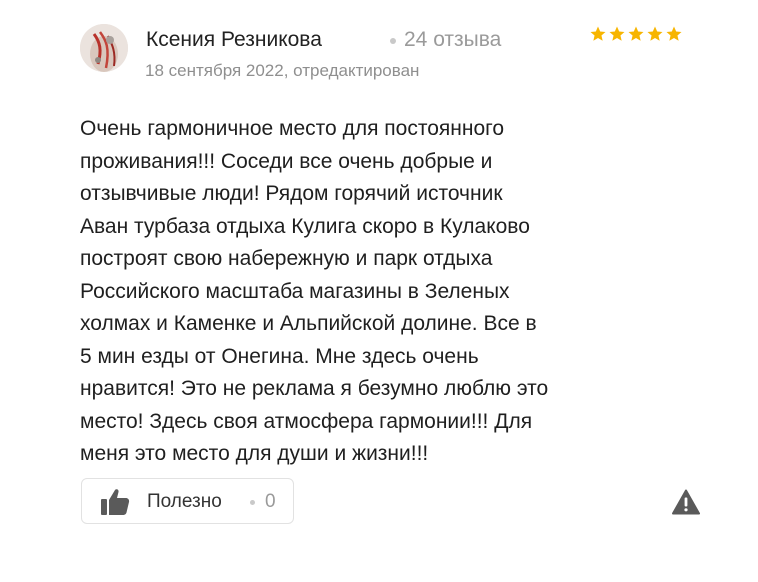 Image resolution: width=758 pixels, height=582 pixels. I want to click on avatar, so click(104, 48).